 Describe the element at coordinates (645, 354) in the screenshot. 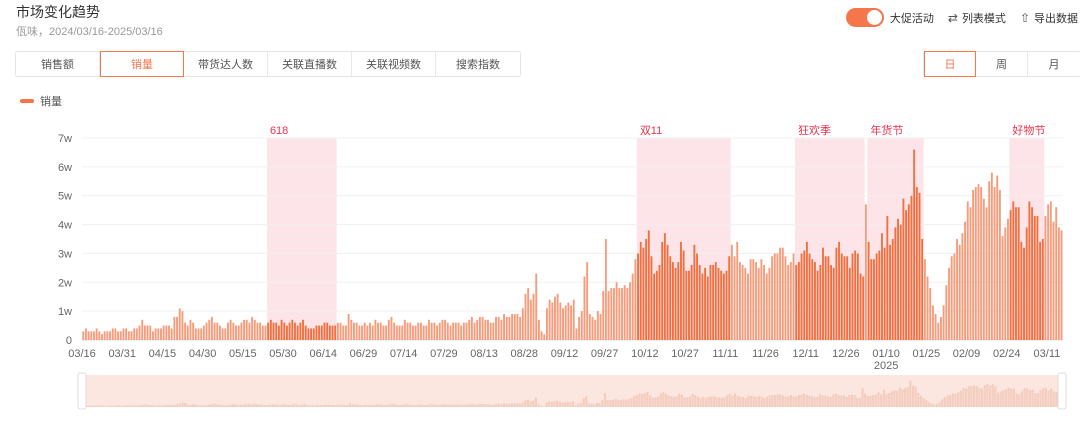

I see `x-tick-label: 10/12` at that location.